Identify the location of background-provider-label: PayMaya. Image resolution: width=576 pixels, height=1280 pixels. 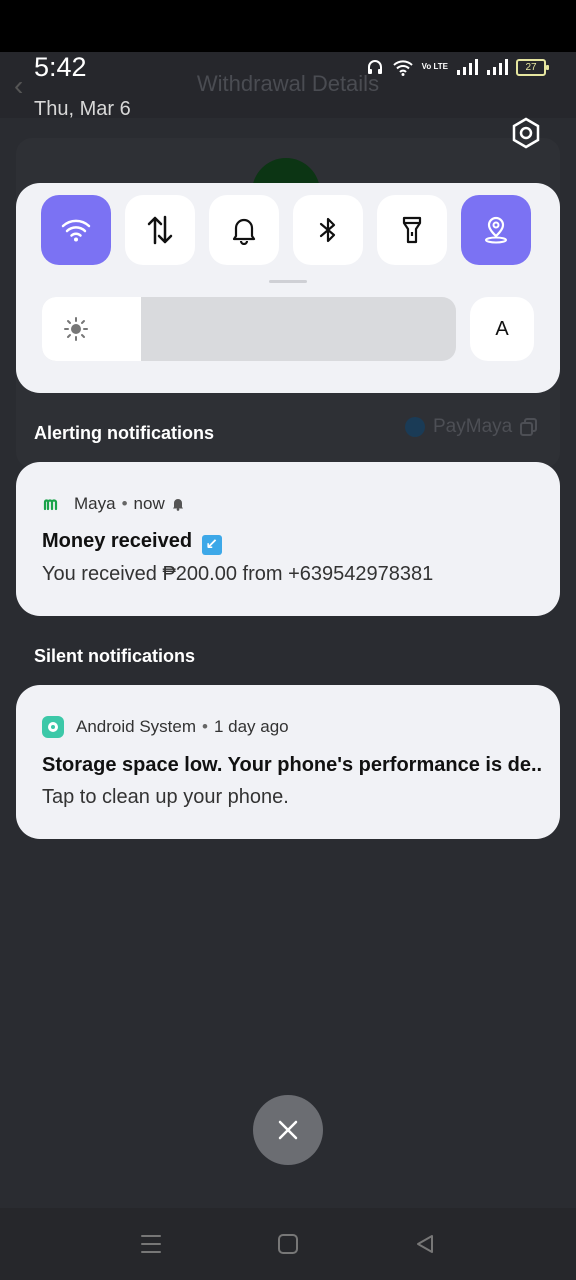
(473, 426).